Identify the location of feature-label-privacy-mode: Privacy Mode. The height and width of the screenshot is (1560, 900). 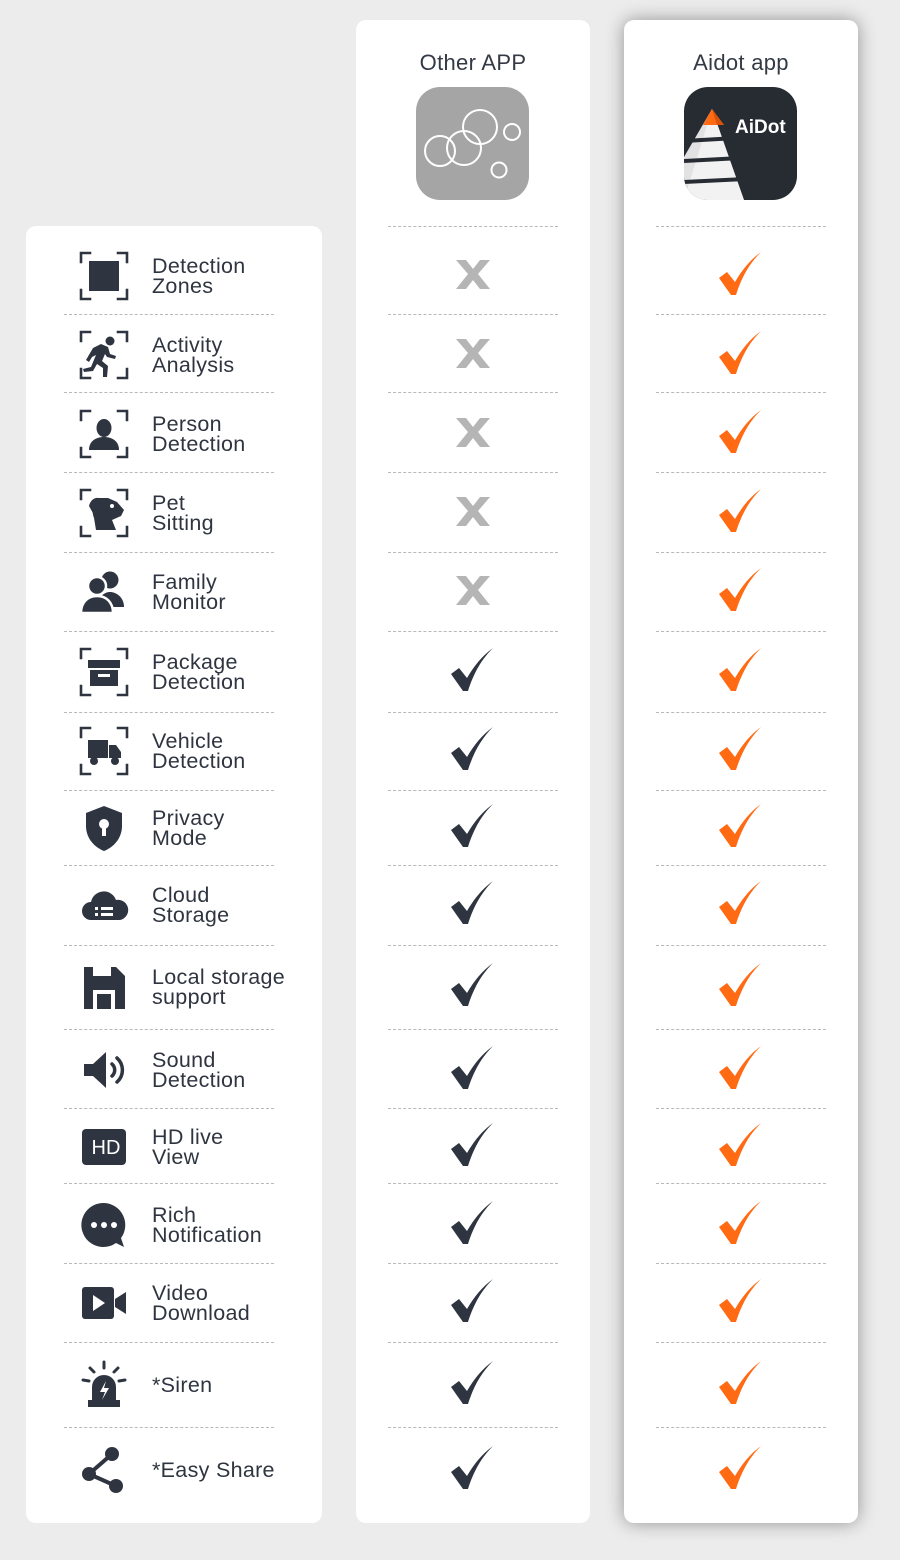
(188, 828).